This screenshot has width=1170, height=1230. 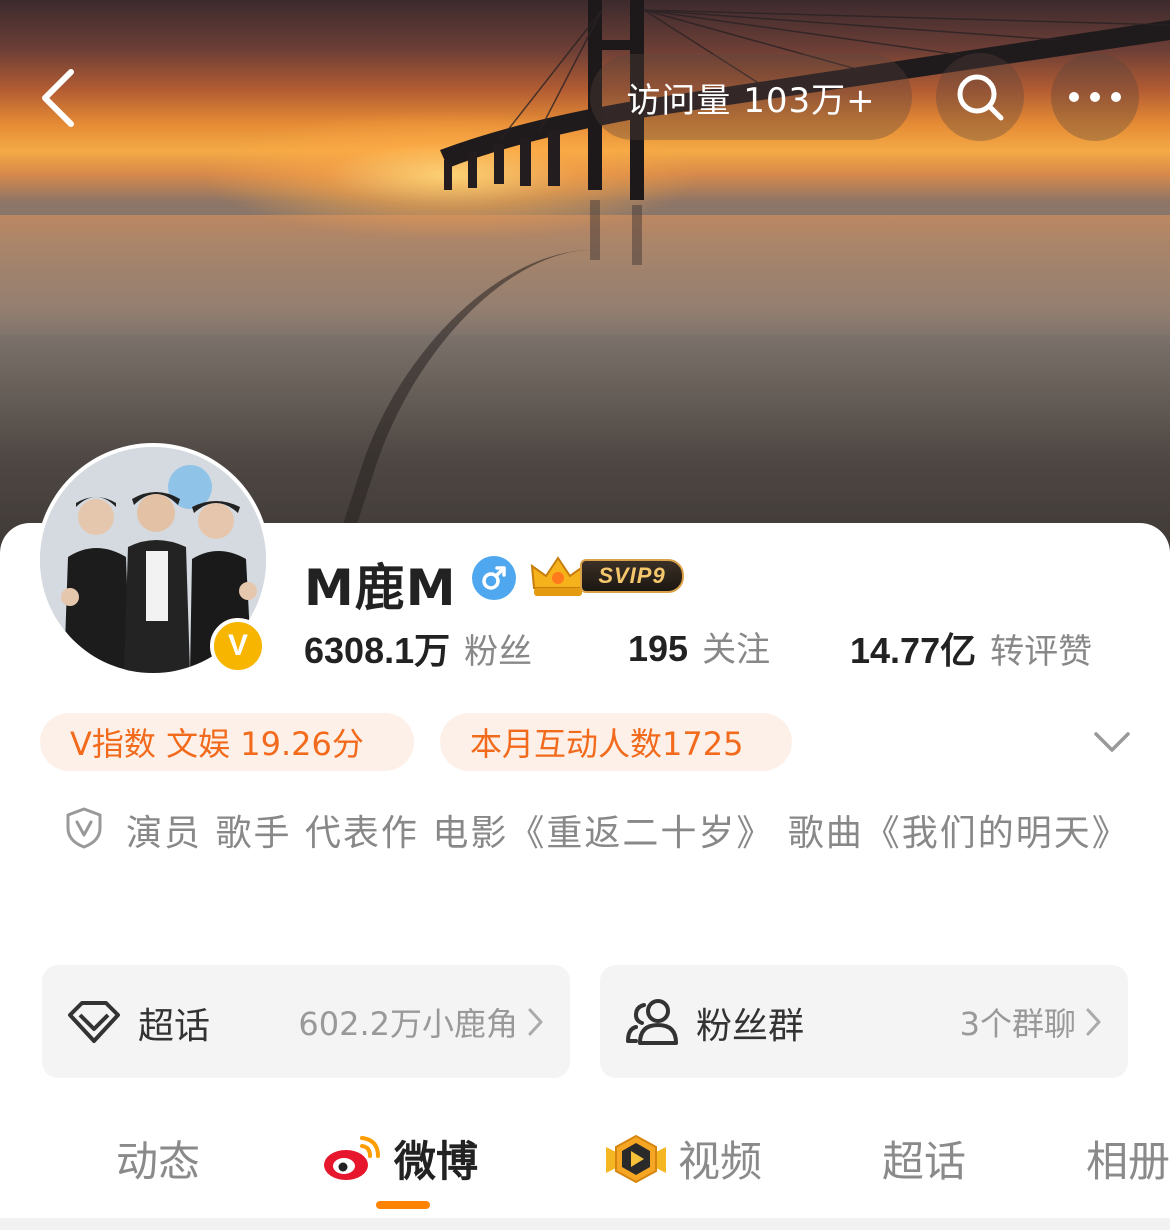 I want to click on tab-album: 相册, so click(x=1128, y=1158).